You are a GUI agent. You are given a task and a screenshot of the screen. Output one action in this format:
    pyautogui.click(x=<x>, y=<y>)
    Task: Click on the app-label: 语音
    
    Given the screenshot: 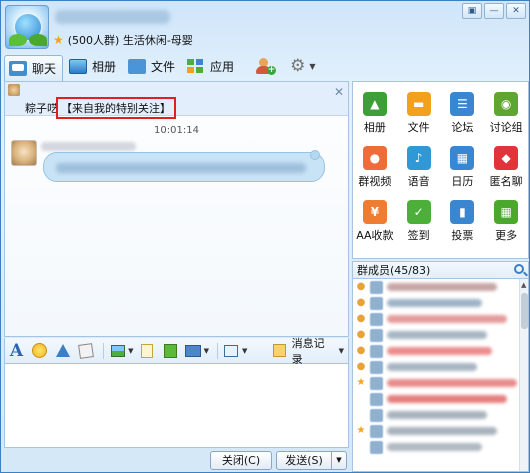 What is the action you would take?
    pyautogui.click(x=418, y=181)
    